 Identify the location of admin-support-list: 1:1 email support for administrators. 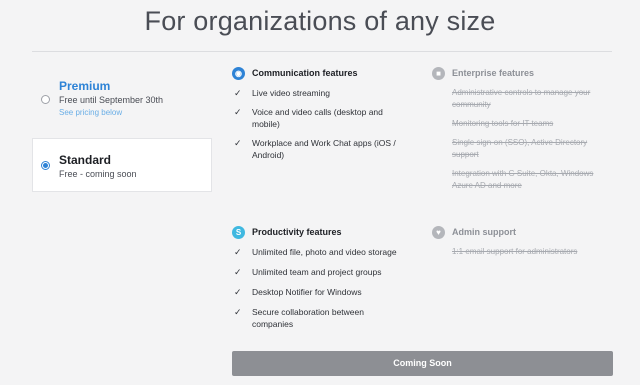
(504, 252).